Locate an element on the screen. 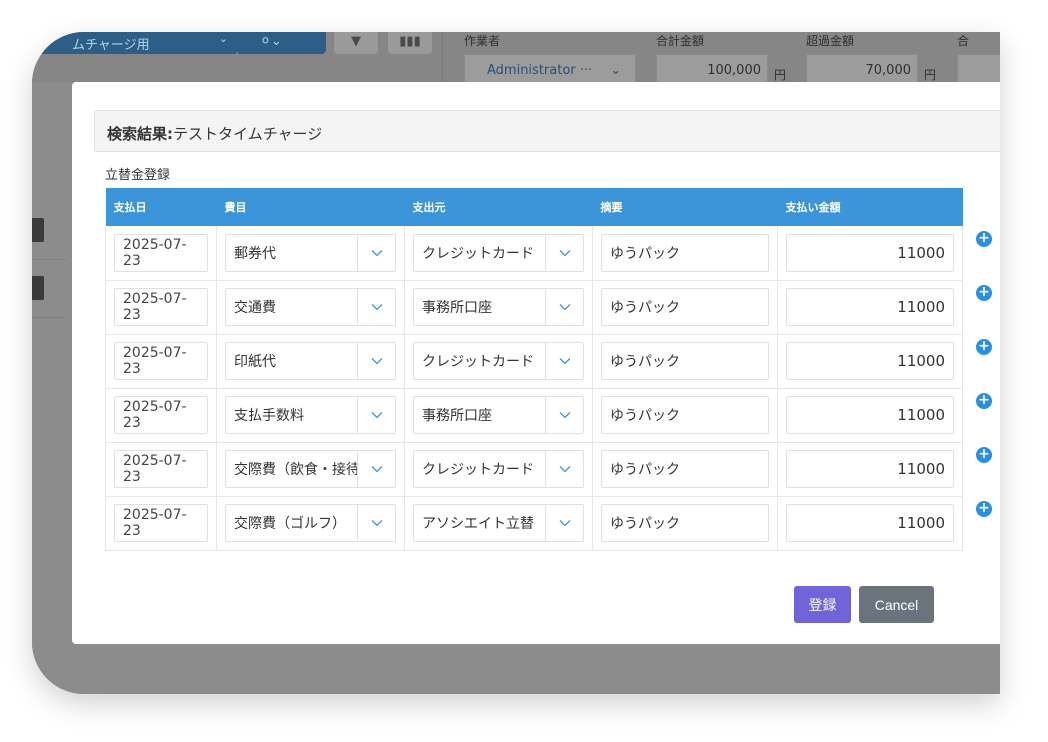  category-select: 交際費（ゴルフ） is located at coordinates (310, 523).